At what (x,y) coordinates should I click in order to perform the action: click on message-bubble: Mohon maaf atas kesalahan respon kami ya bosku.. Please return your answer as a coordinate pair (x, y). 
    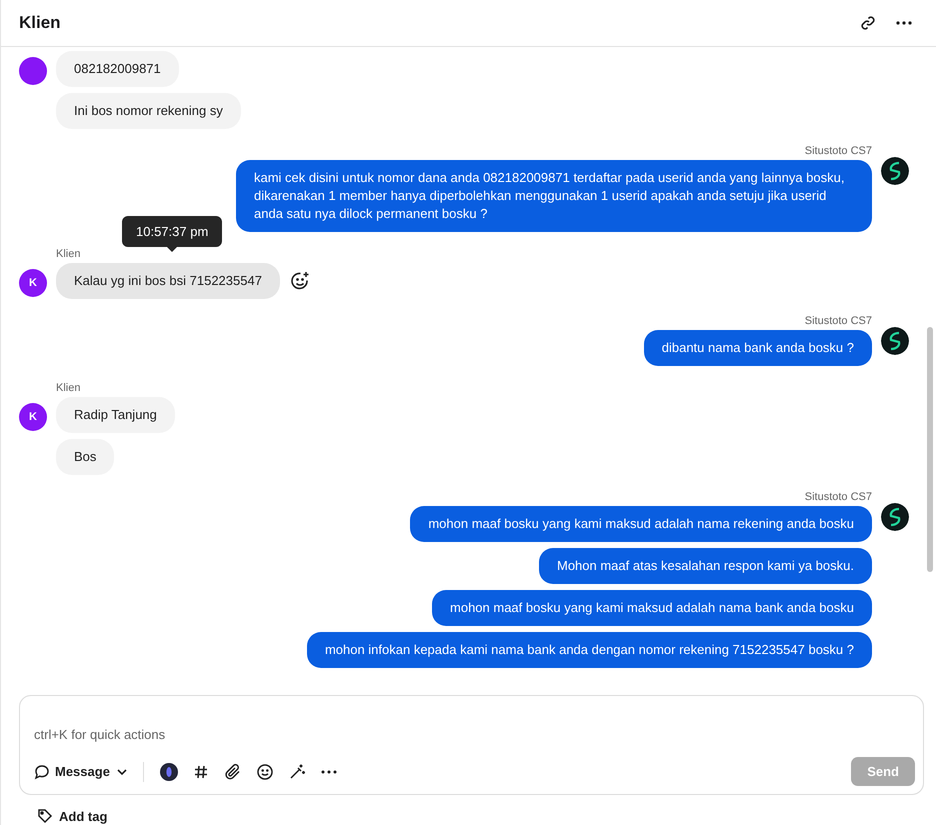
    Looking at the image, I should click on (705, 566).